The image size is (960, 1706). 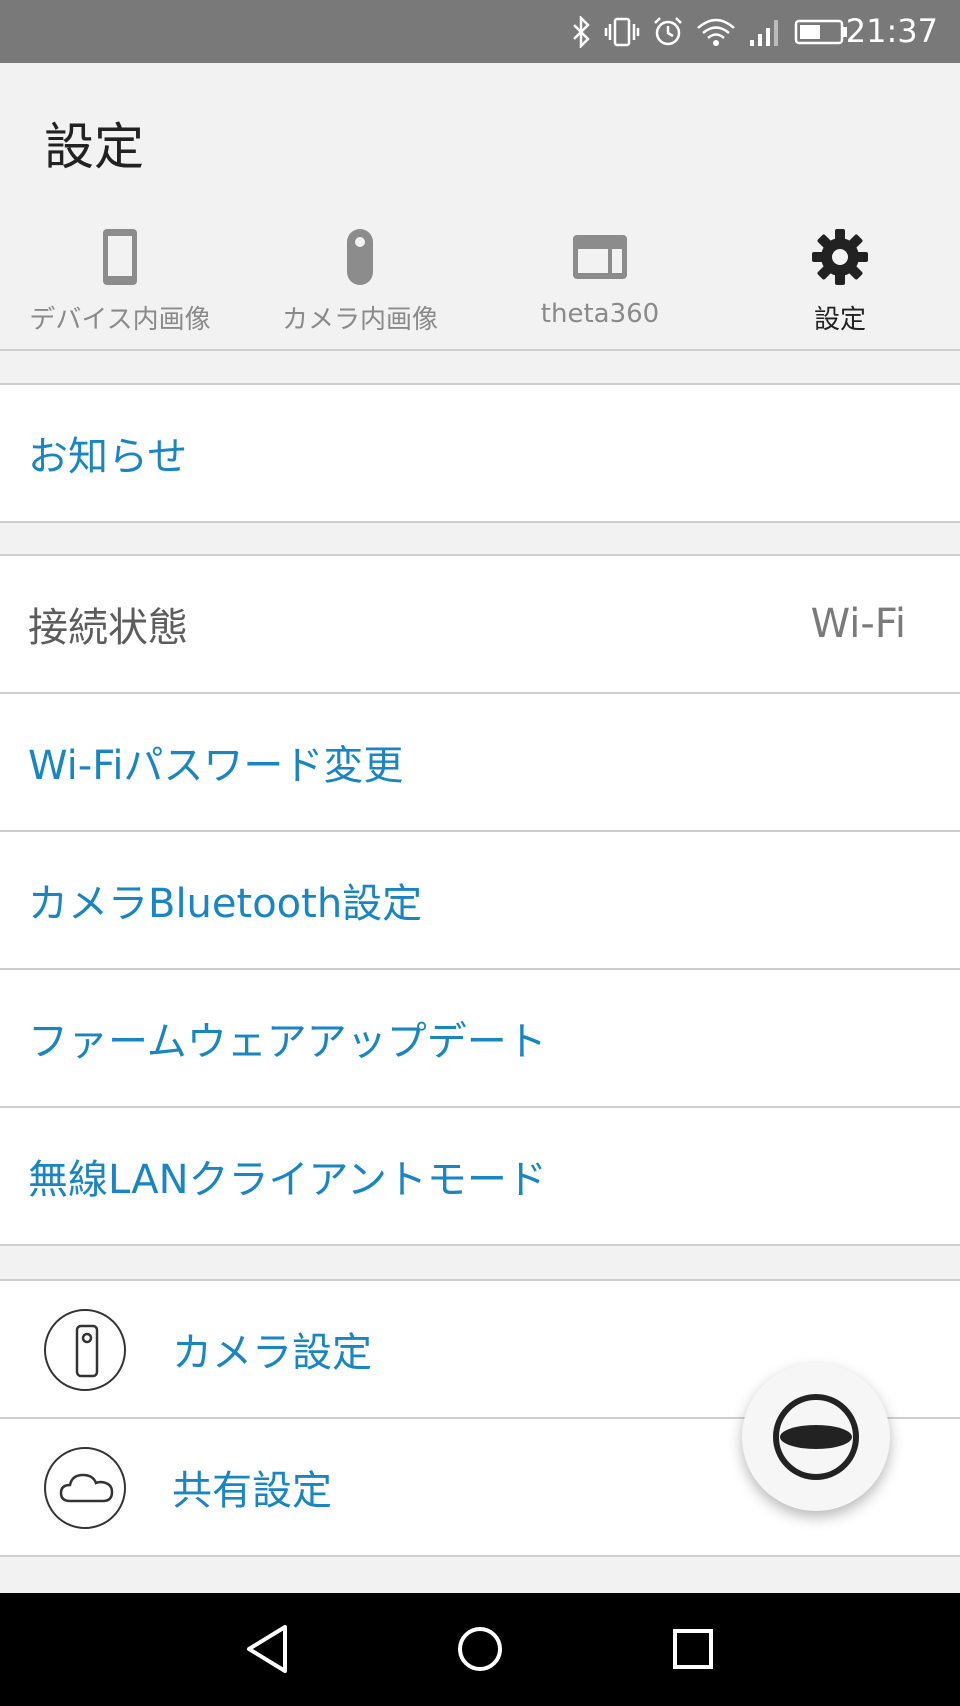 What do you see at coordinates (600, 257) in the screenshot?
I see `browser-window-icon` at bounding box center [600, 257].